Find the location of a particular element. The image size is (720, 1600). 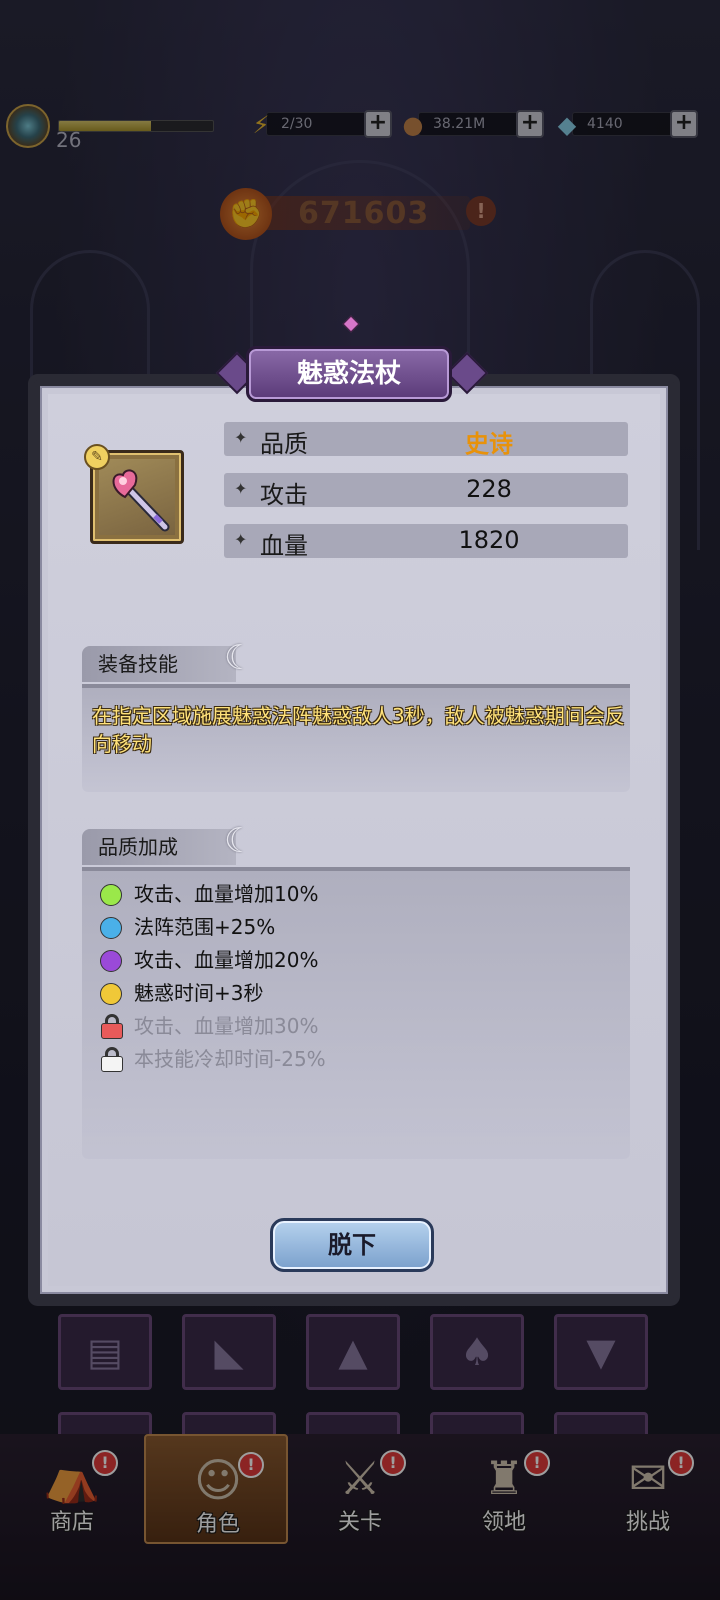

bonus-text: 本技能冷却时间-25% is located at coordinates (230, 1059).